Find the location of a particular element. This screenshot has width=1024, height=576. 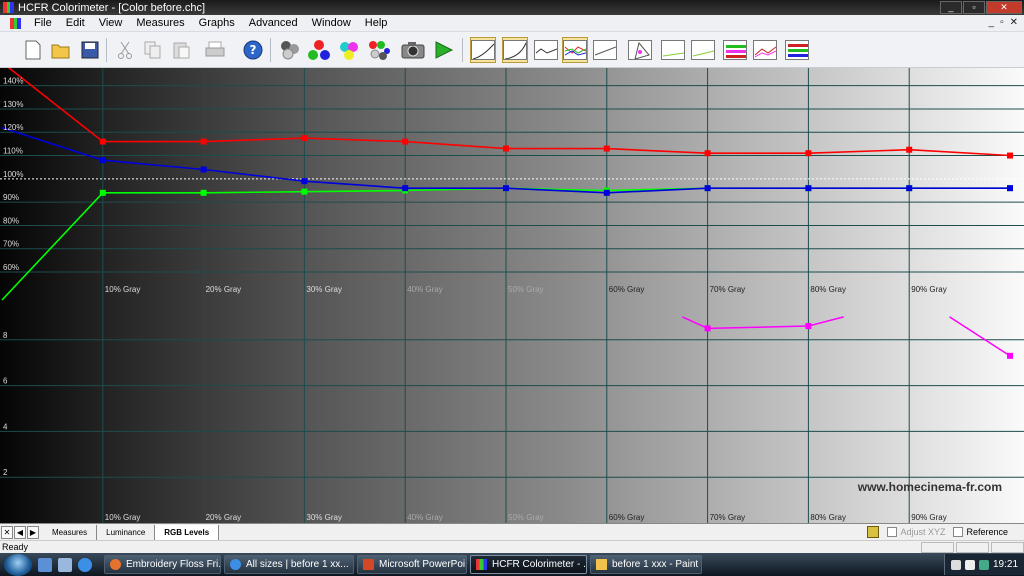

minimize-button: _ is located at coordinates (951, 7).